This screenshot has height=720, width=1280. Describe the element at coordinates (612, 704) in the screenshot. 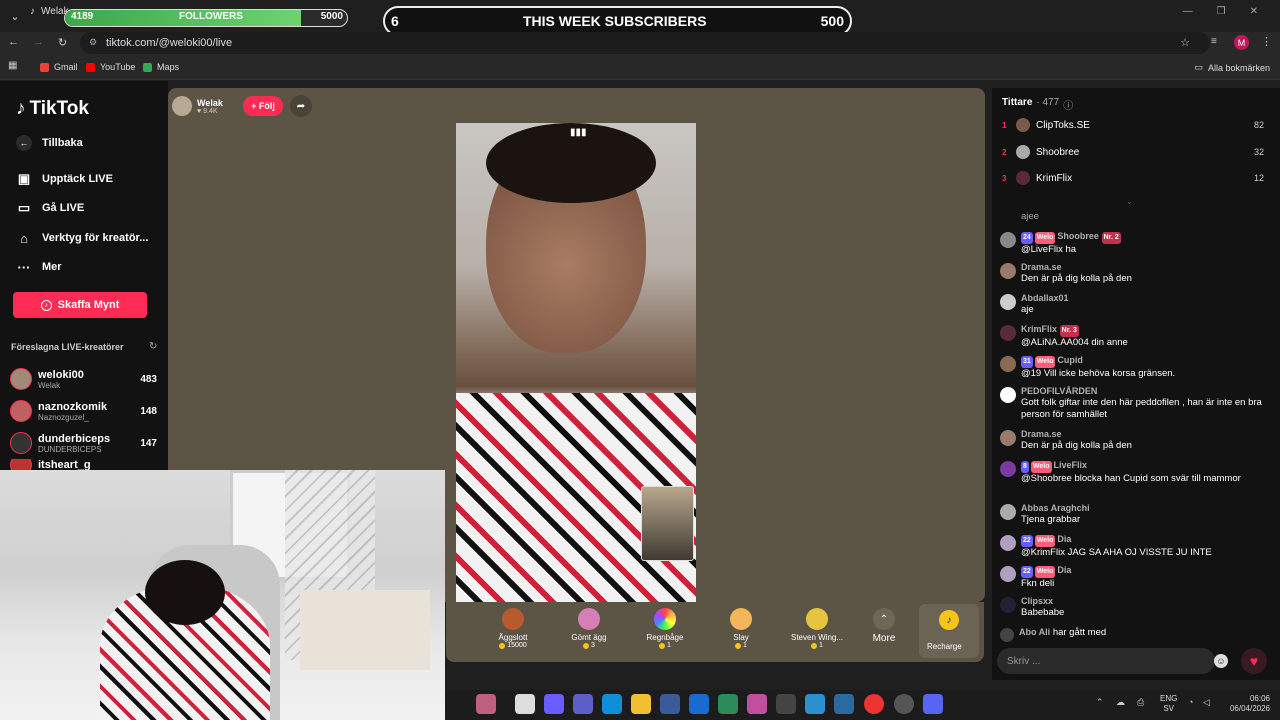

I see `edge-icon` at that location.